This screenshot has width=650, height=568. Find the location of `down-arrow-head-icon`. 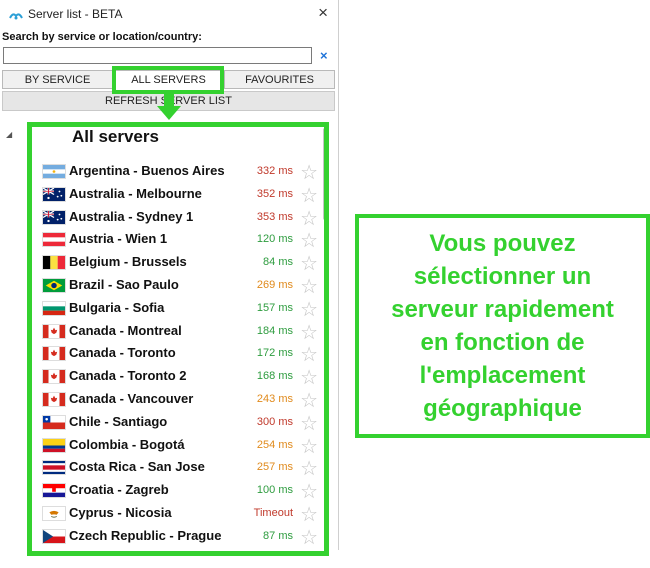

down-arrow-head-icon is located at coordinates (169, 113).